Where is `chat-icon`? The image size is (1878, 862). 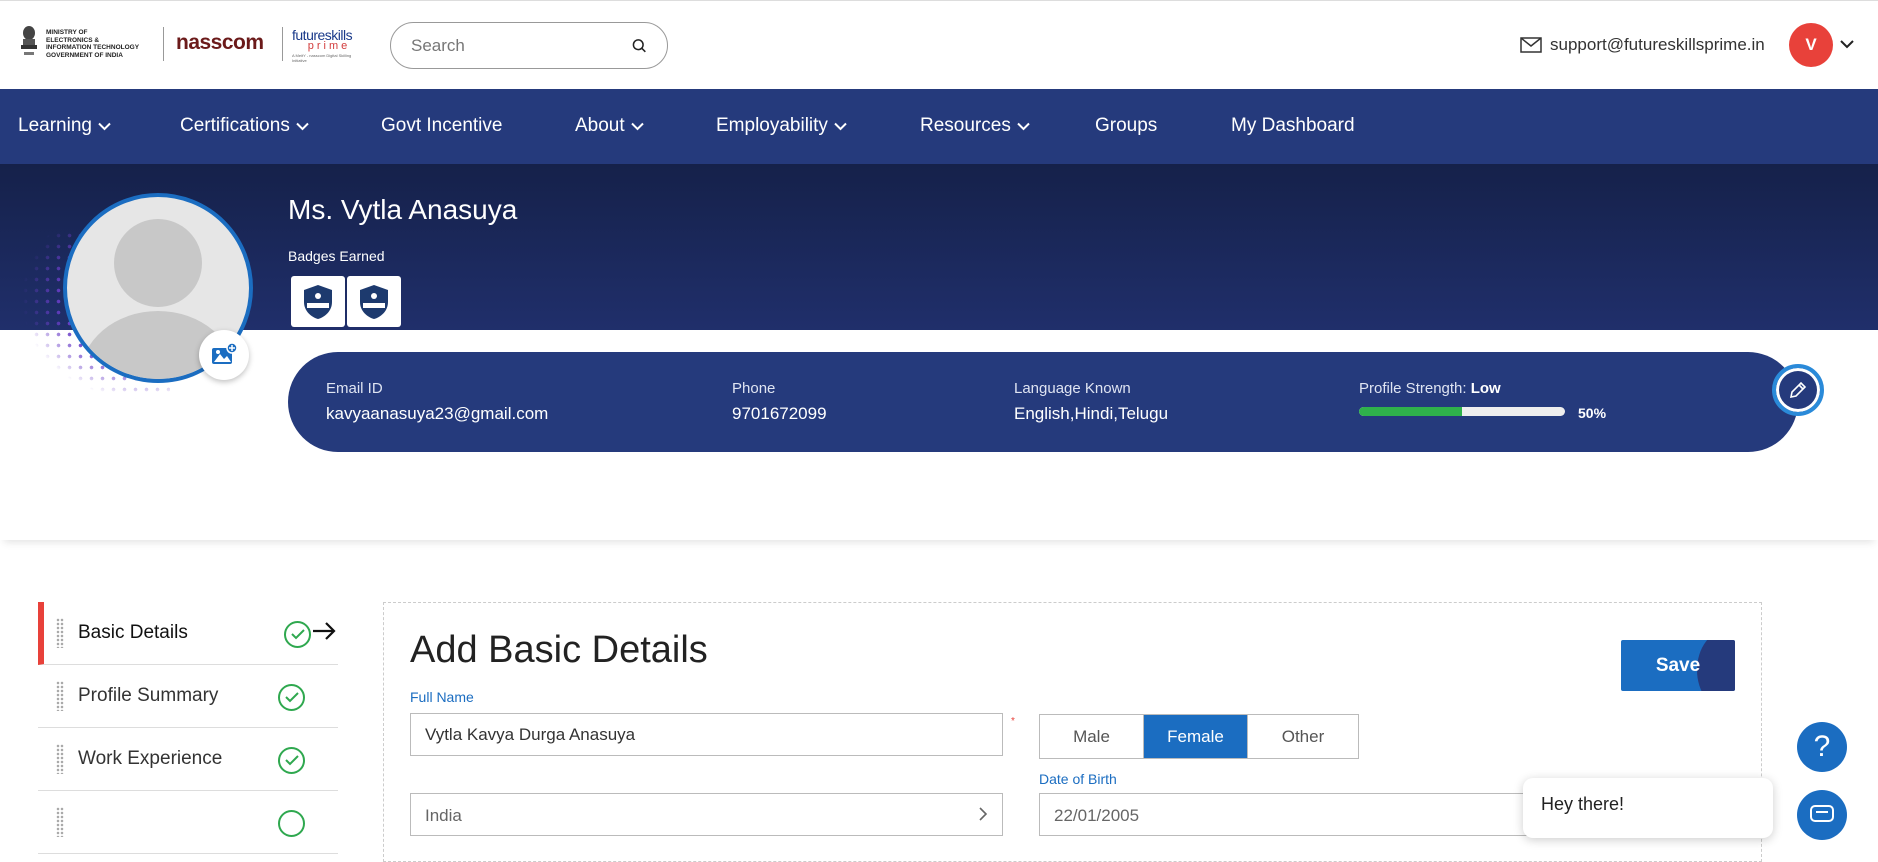 chat-icon is located at coordinates (1822, 813).